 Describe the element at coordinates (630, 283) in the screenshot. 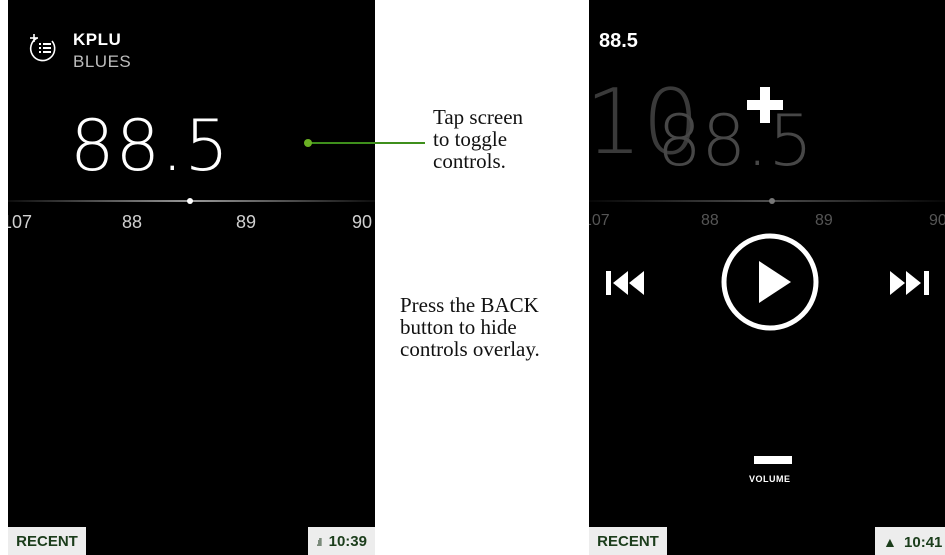

I see `previous-station-button` at that location.